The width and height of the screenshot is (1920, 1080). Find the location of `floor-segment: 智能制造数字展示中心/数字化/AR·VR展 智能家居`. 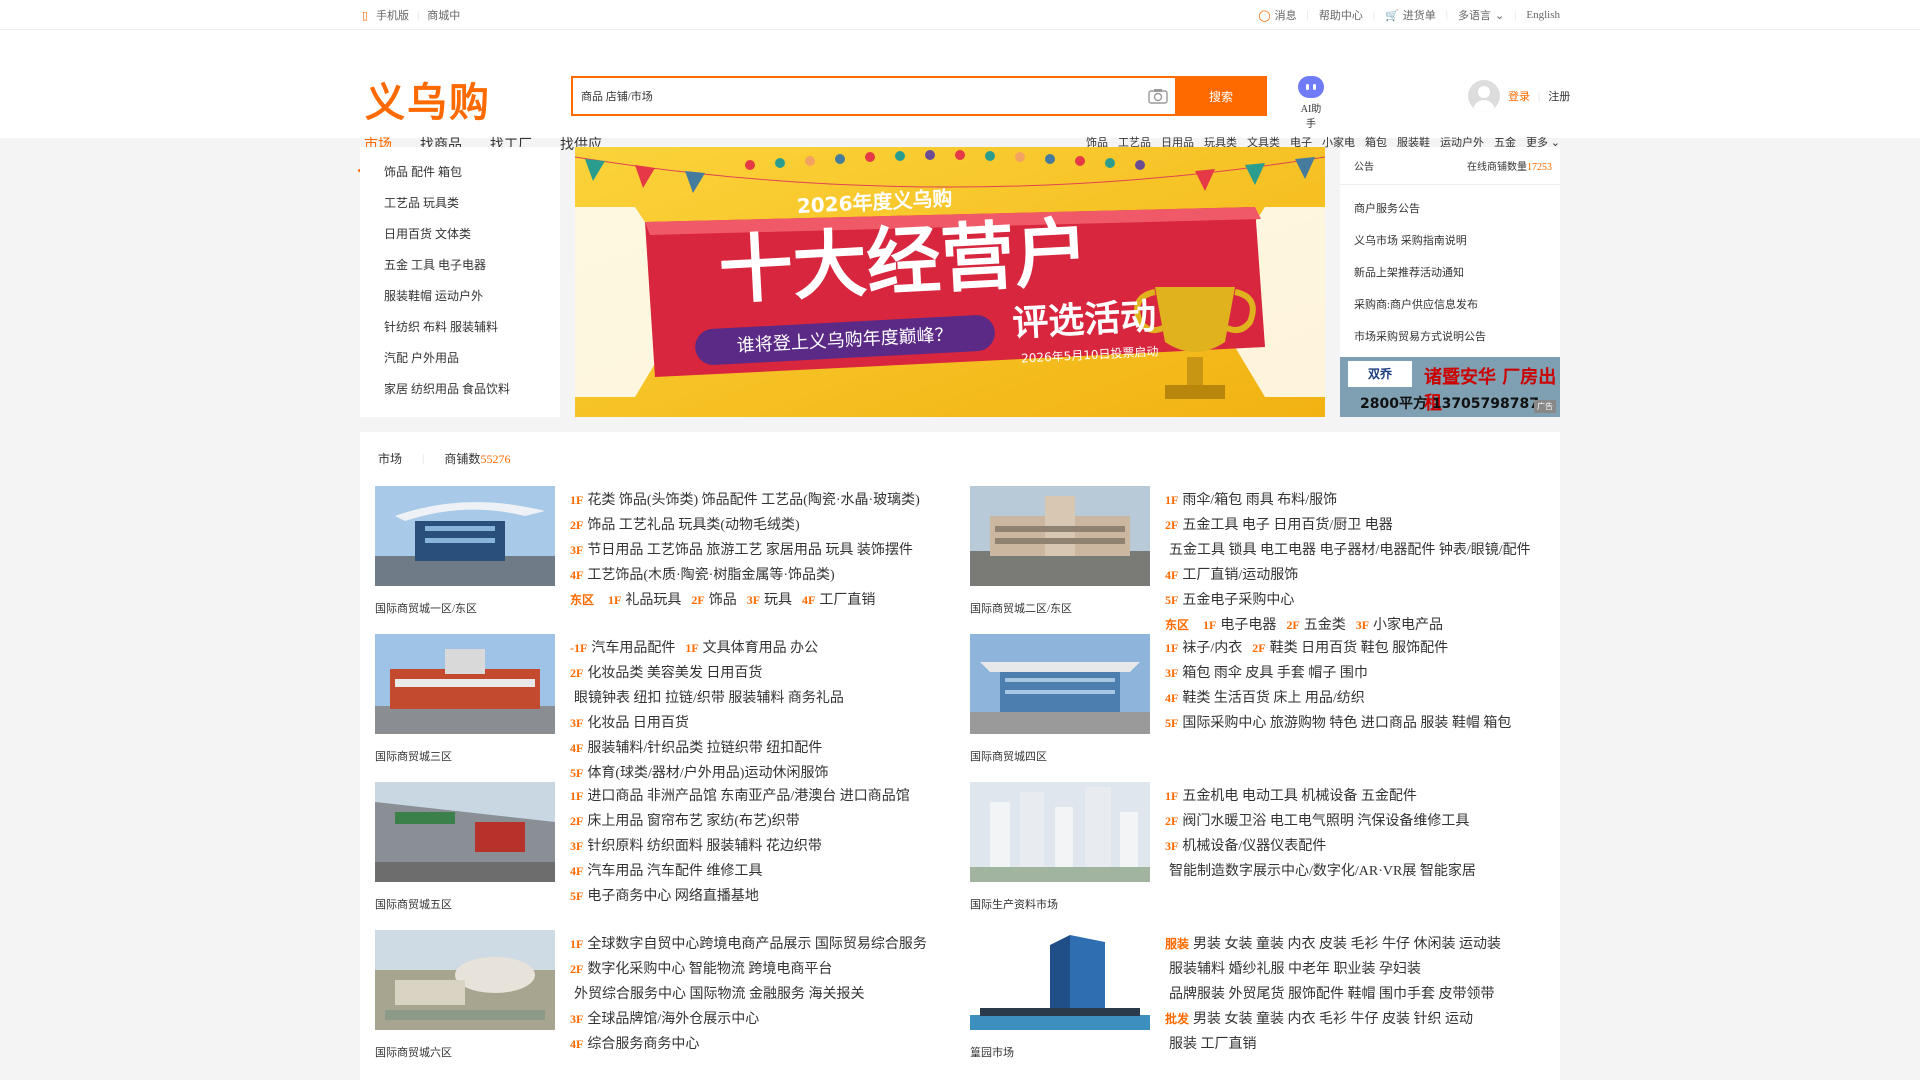

floor-segment: 智能制造数字展示中心/数字化/AR·VR展 智能家居 is located at coordinates (1320, 871).